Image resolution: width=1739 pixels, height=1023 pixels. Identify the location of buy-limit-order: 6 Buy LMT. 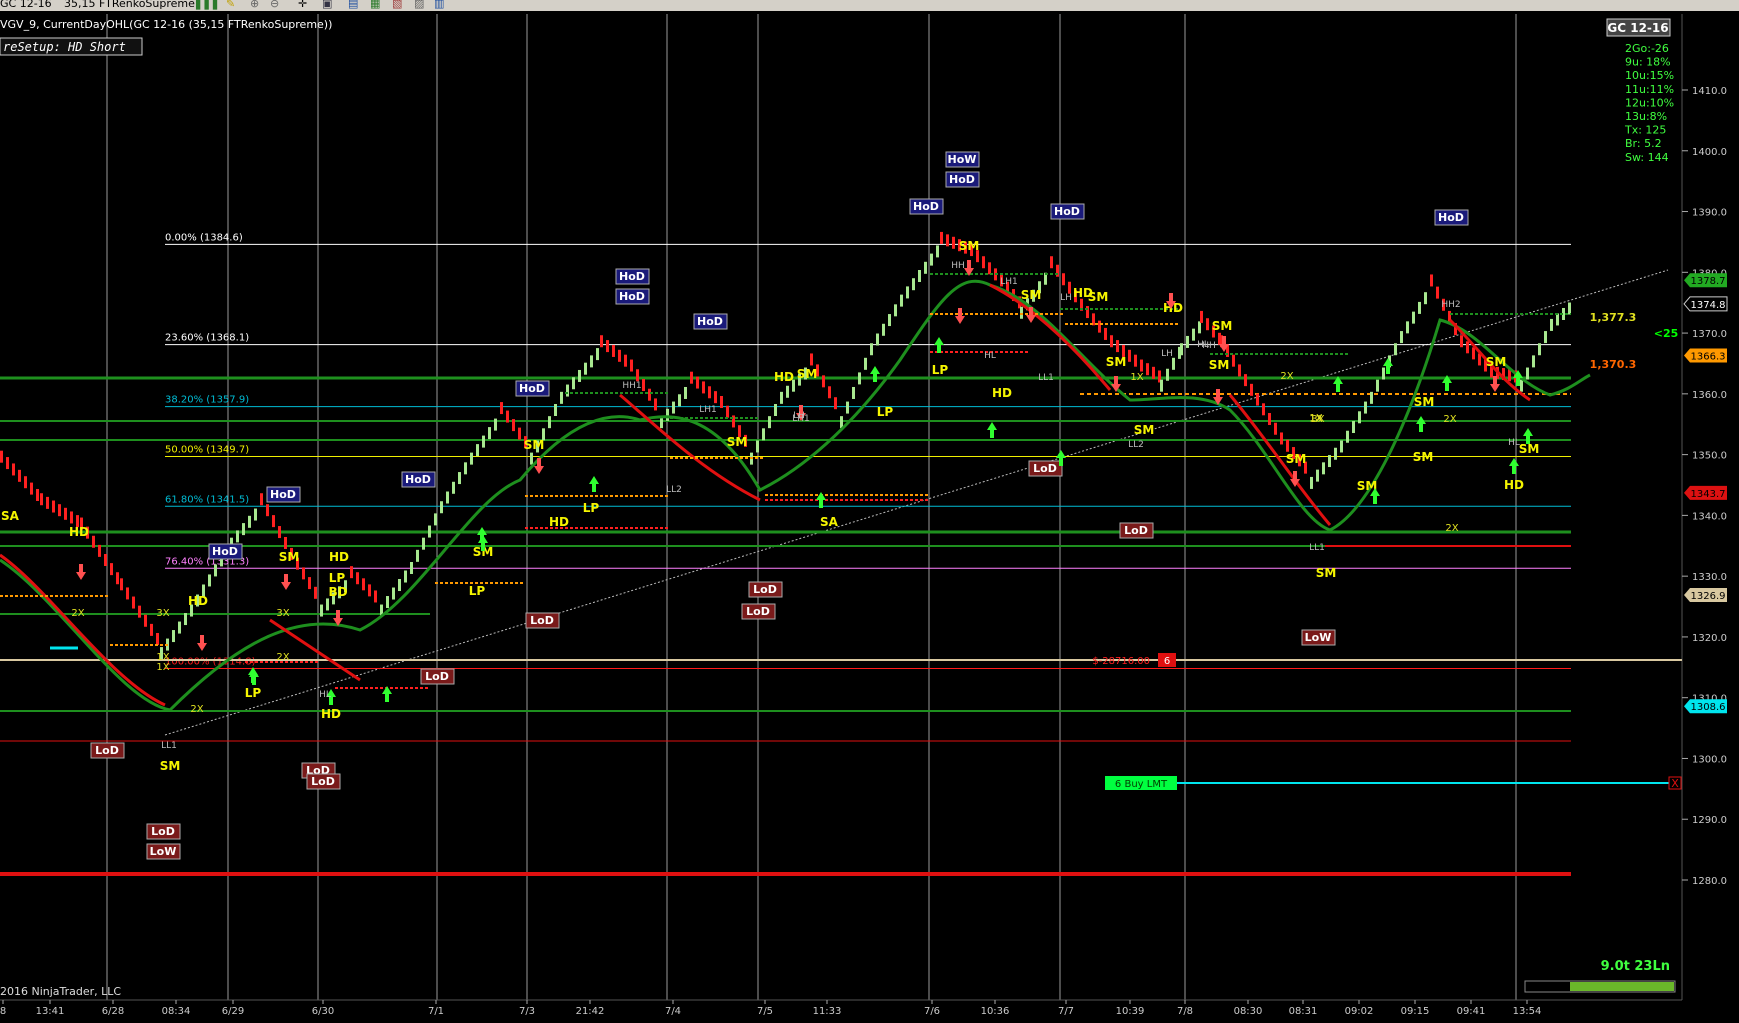
(1141, 783).